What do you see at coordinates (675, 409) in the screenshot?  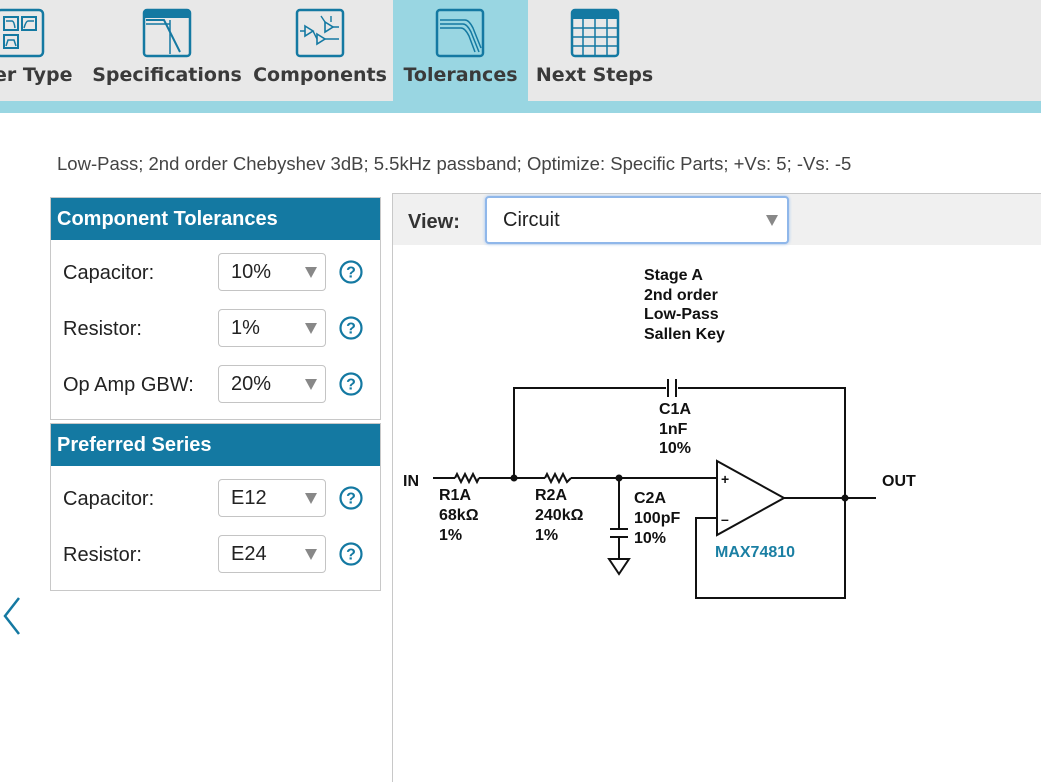 I see `c1-name: C1A` at bounding box center [675, 409].